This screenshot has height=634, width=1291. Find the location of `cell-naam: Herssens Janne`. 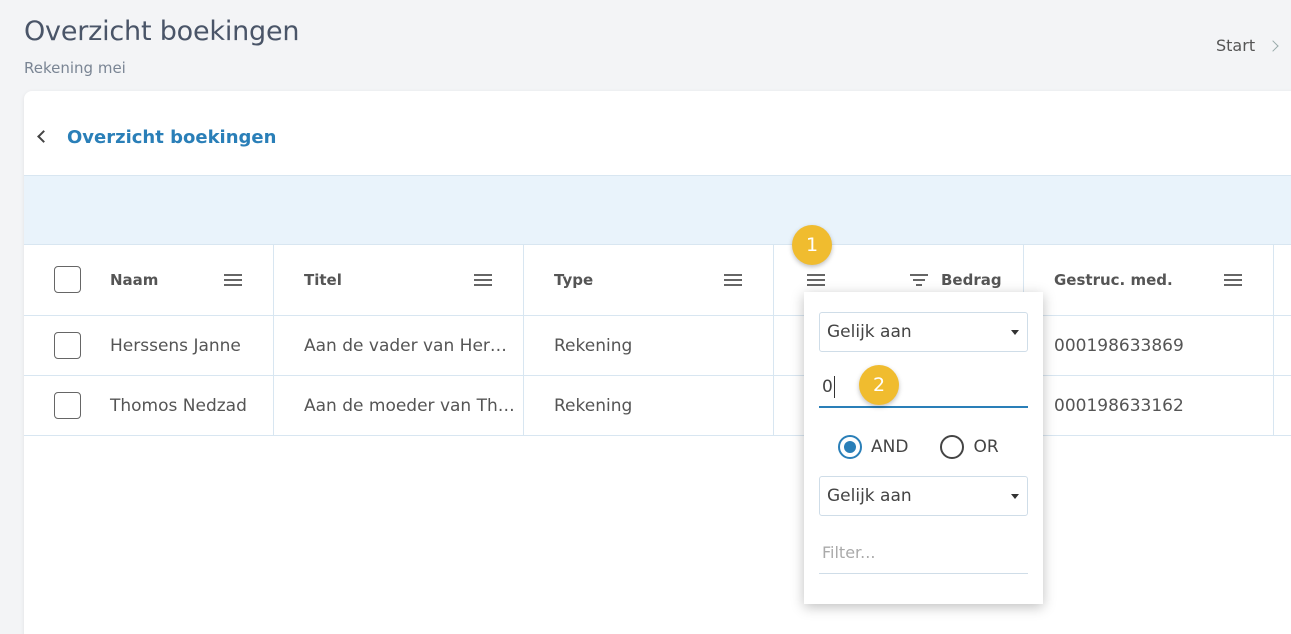

cell-naam: Herssens Janne is located at coordinates (149, 345).